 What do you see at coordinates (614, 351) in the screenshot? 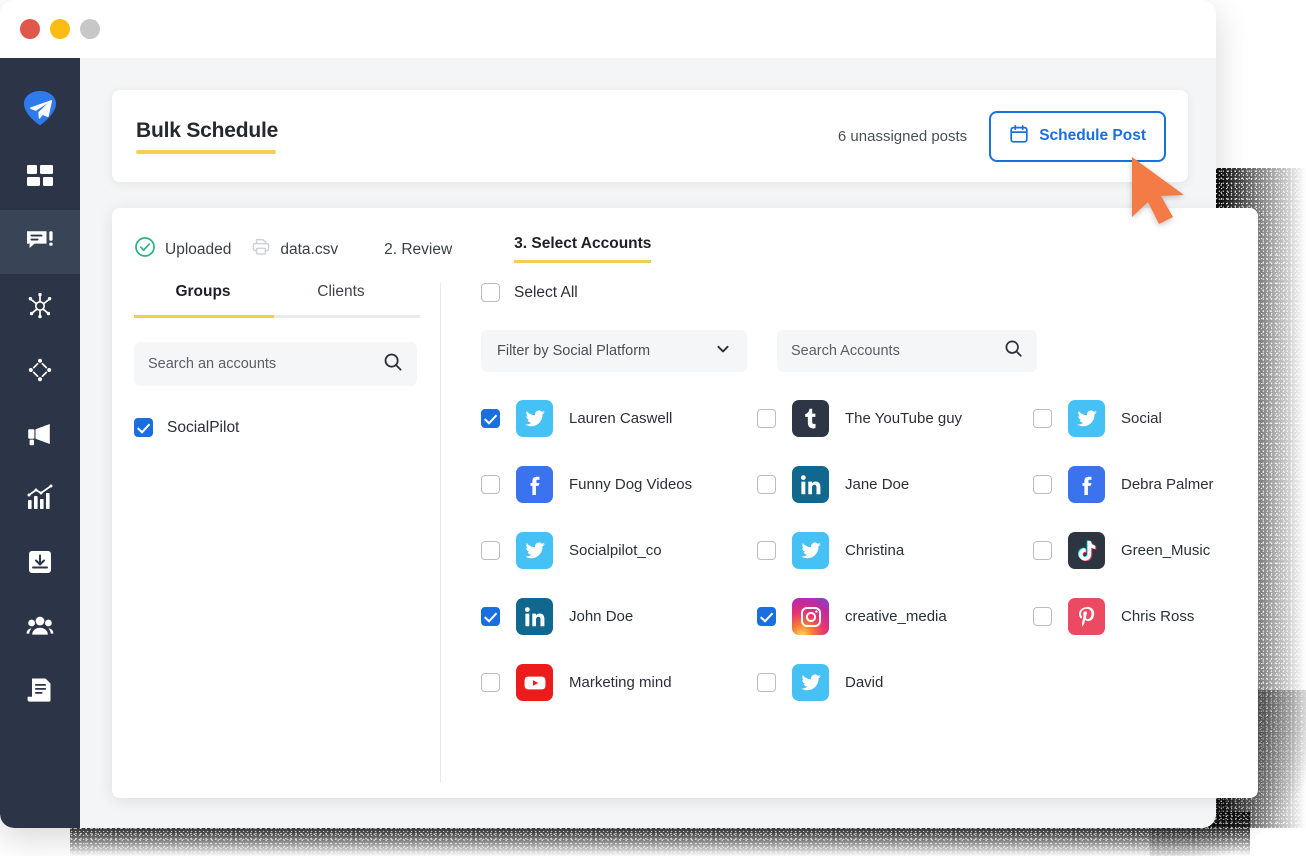
I see `platform-filter-select: Filter by Social Platform` at bounding box center [614, 351].